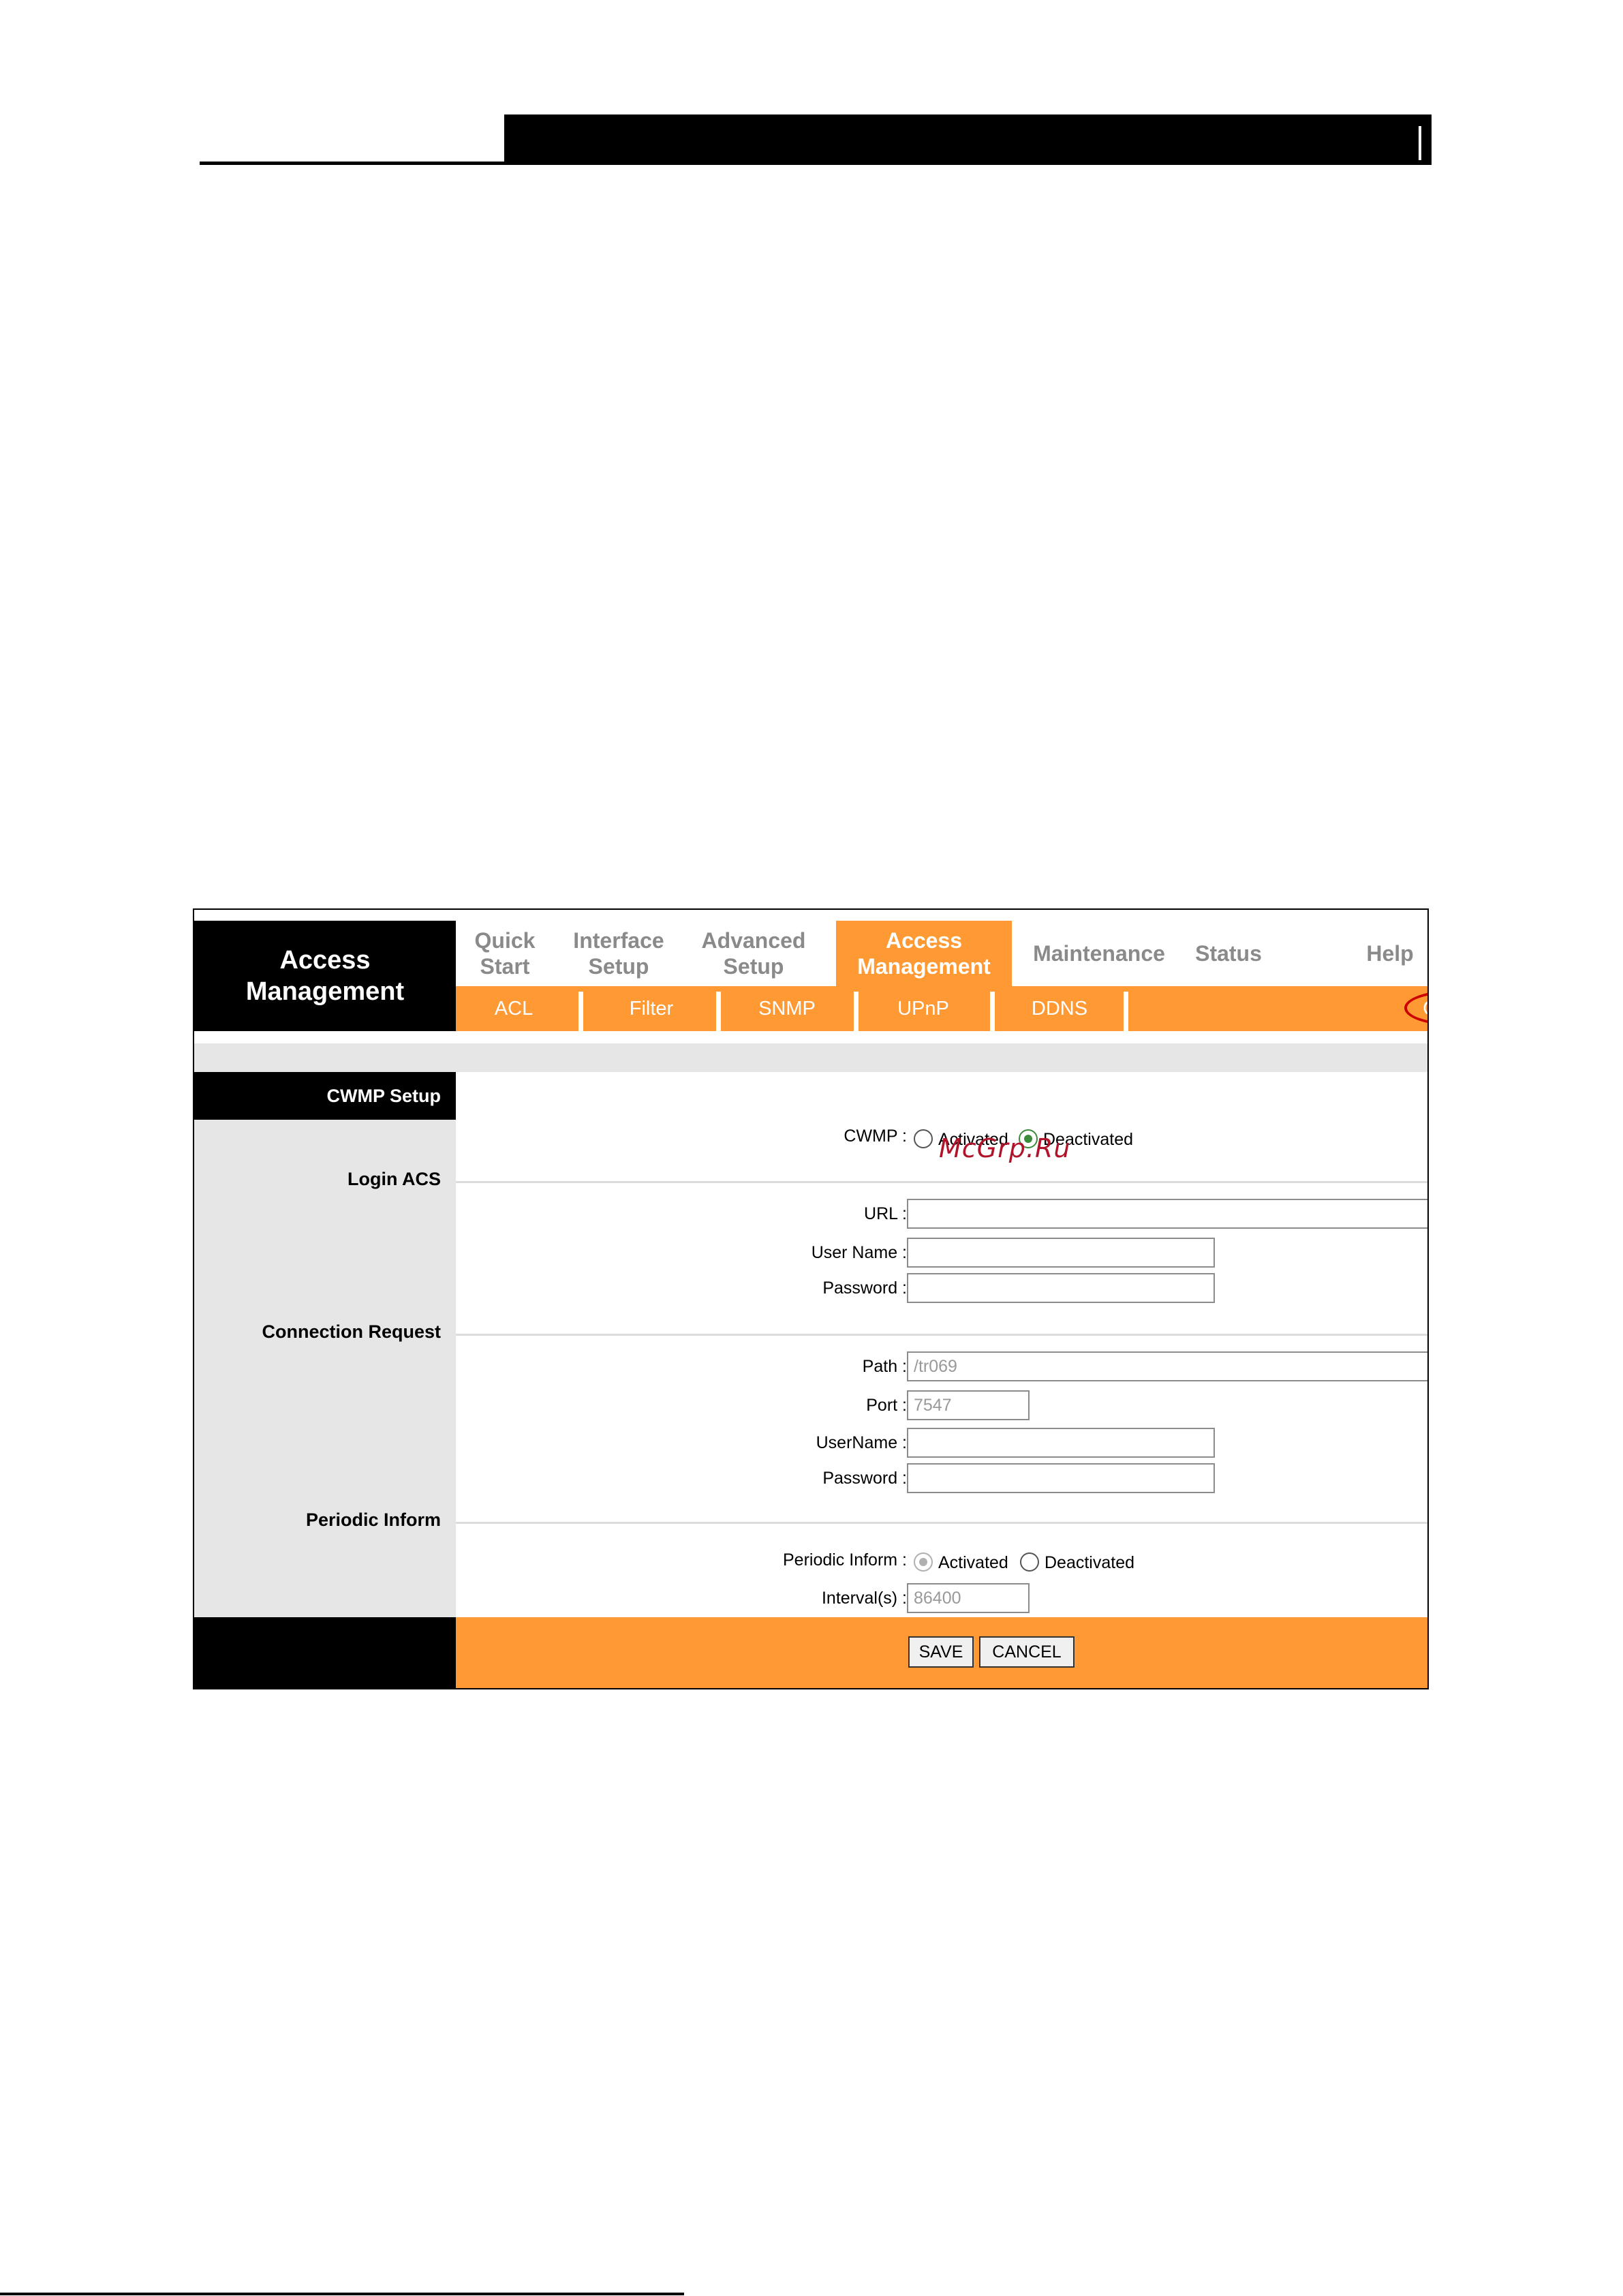 This screenshot has height=2296, width=1623. I want to click on page-header-bar, so click(968, 139).